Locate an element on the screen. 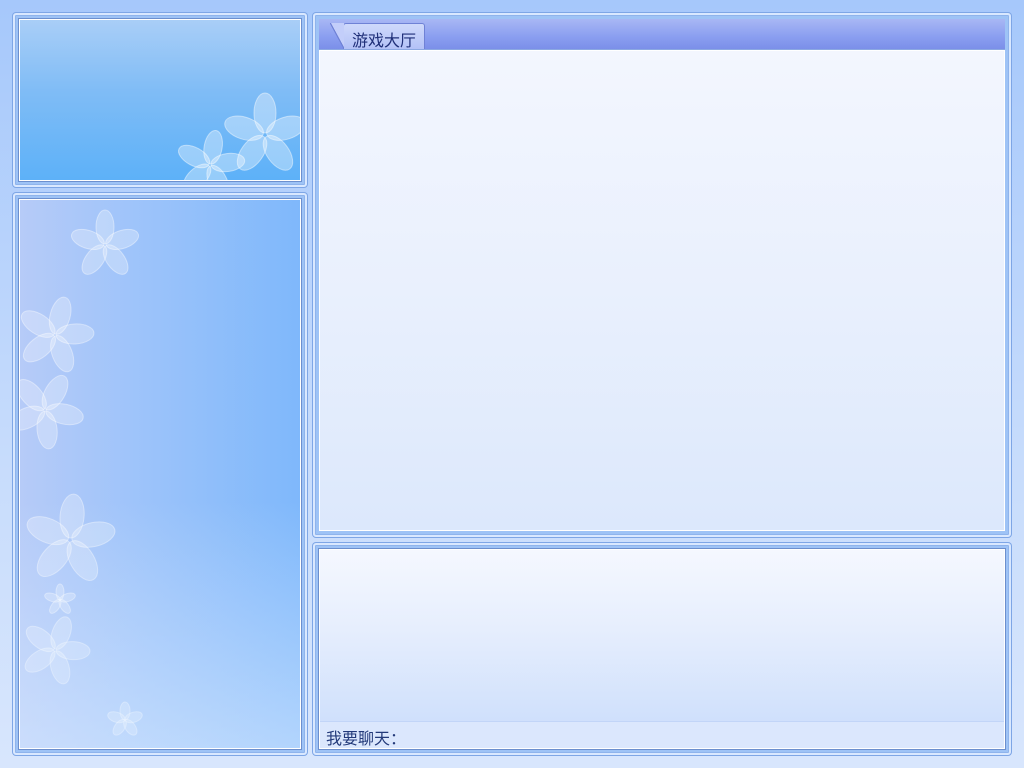 Image resolution: width=1024 pixels, height=768 pixels. tab-game-lobby: 游戏大厅 is located at coordinates (377, 36).